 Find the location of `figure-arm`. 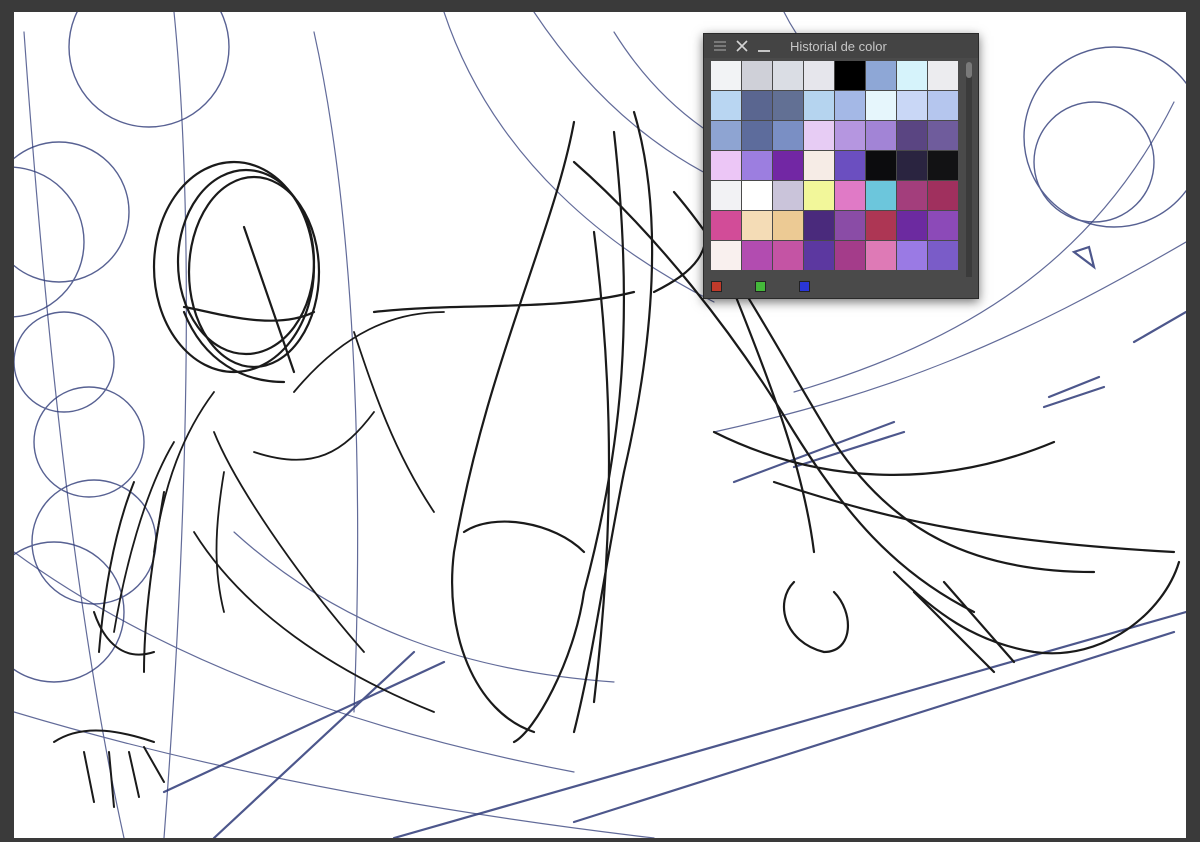

figure-arm is located at coordinates (109, 644).